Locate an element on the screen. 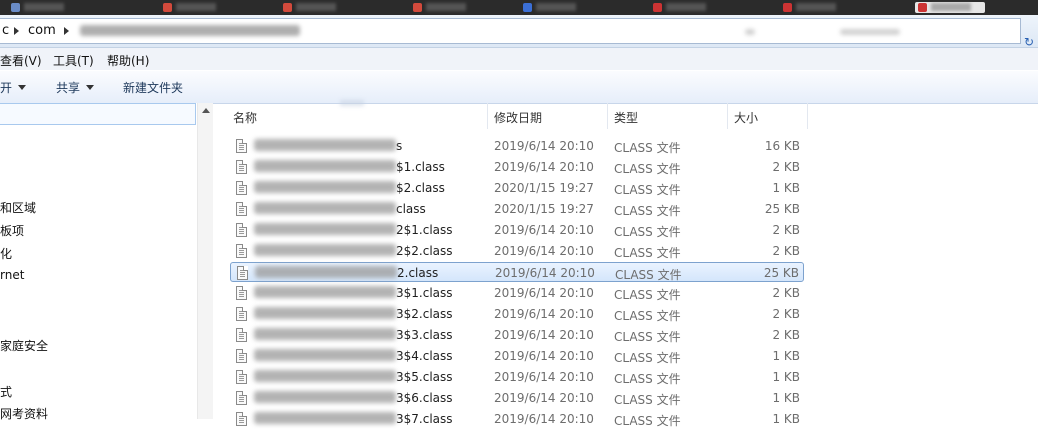 Image resolution: width=1038 pixels, height=429 pixels. file-name-suffix: 3$3.class is located at coordinates (424, 335).